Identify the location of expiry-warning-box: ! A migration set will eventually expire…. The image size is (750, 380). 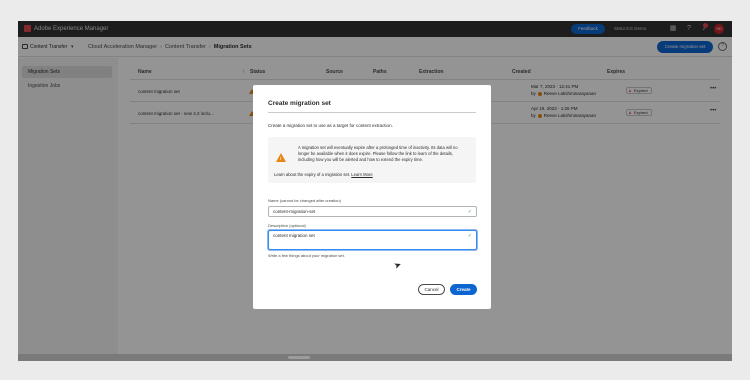
(372, 160).